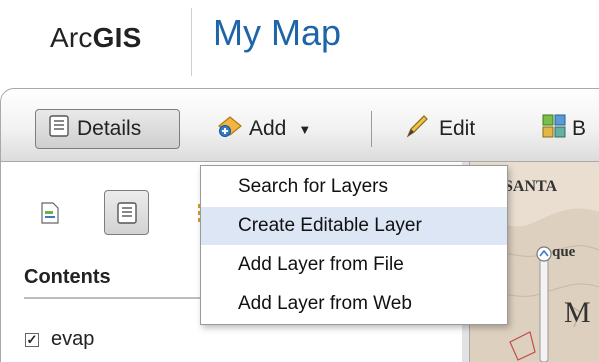  What do you see at coordinates (354, 226) in the screenshot?
I see `menu-item-create-editable-layer: Create Editable Layer` at bounding box center [354, 226].